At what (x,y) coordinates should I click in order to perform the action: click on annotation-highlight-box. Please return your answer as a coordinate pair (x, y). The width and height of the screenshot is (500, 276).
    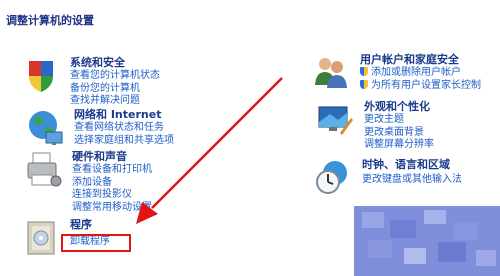
    Looking at the image, I should click on (96, 243).